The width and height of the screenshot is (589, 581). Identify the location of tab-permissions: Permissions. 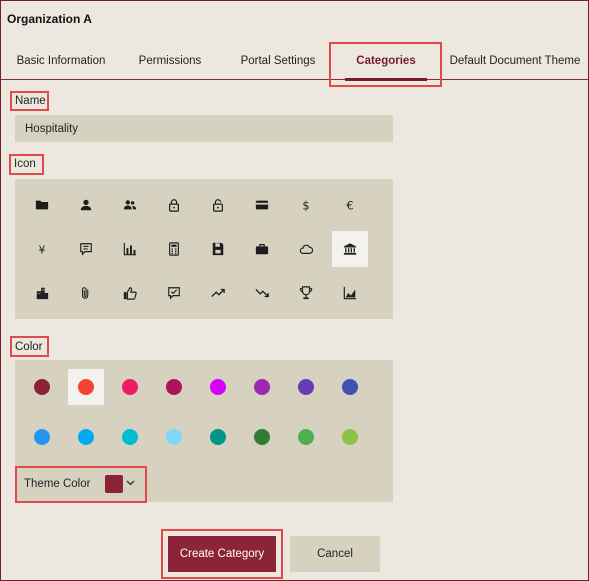
(170, 61).